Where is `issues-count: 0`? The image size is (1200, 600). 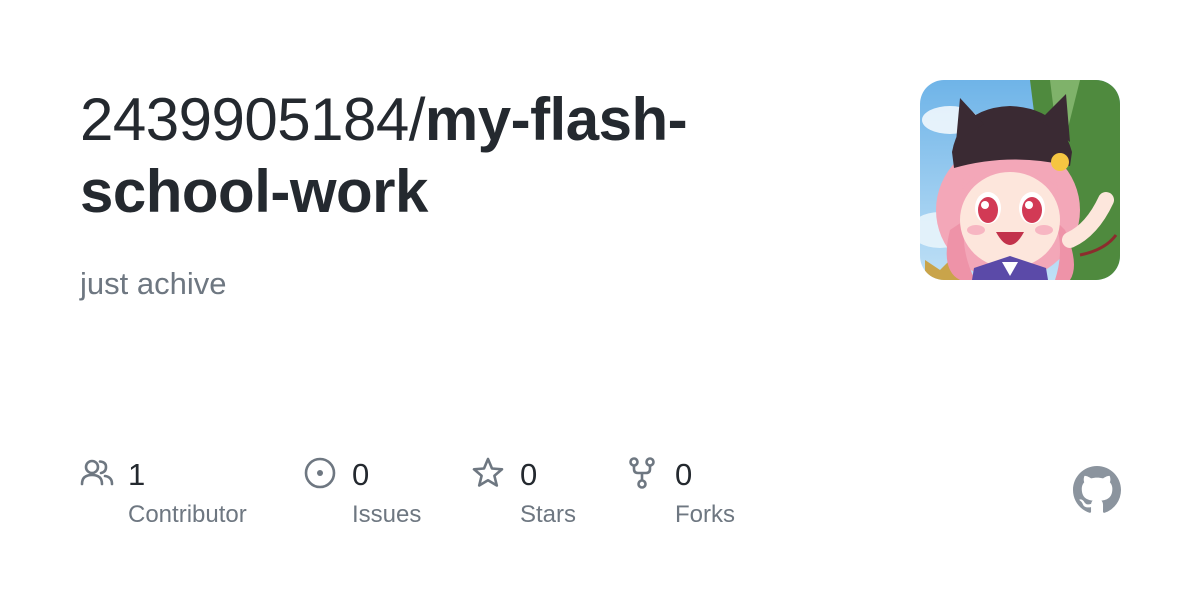 issues-count: 0 is located at coordinates (361, 474).